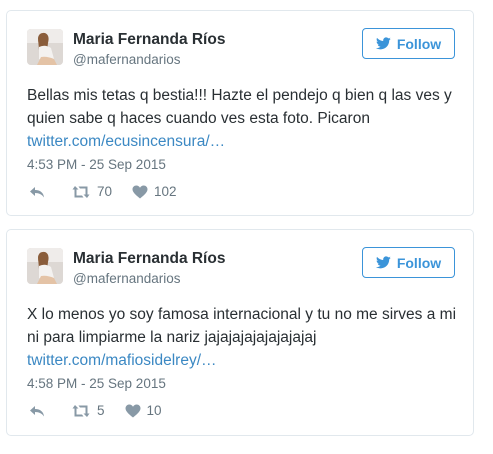 This screenshot has width=493, height=454. Describe the element at coordinates (101, 410) in the screenshot. I see `retweet-count: 5` at that location.